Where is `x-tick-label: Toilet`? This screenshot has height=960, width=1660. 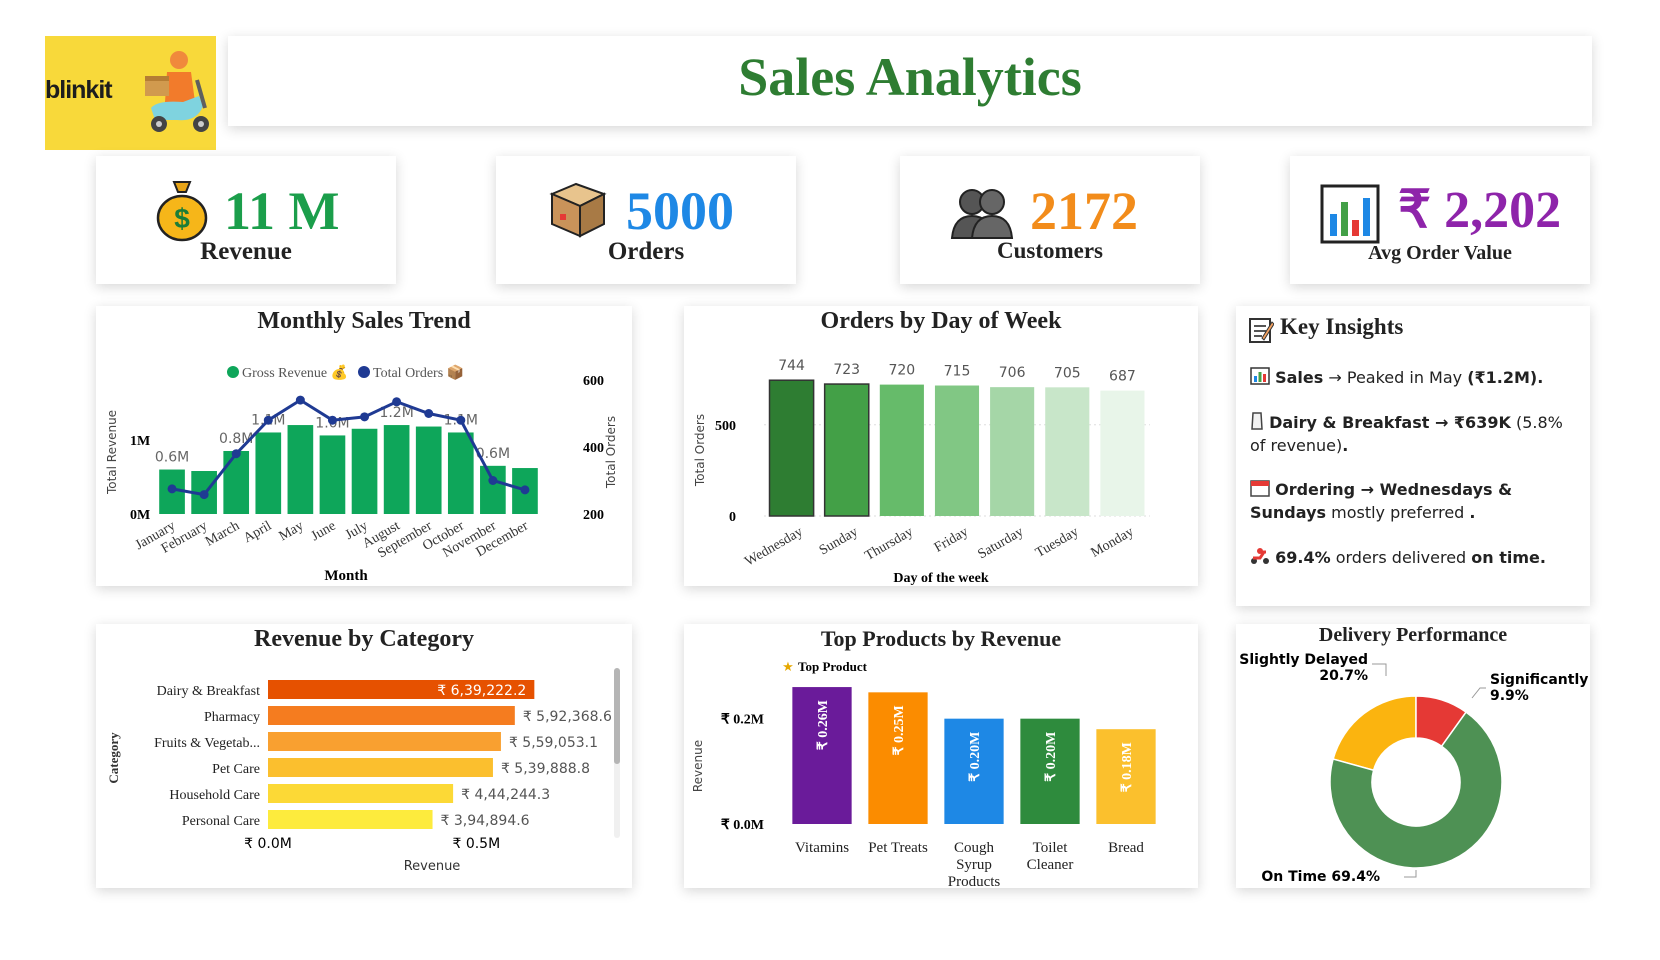
x-tick-label: Toilet is located at coordinates (1051, 848).